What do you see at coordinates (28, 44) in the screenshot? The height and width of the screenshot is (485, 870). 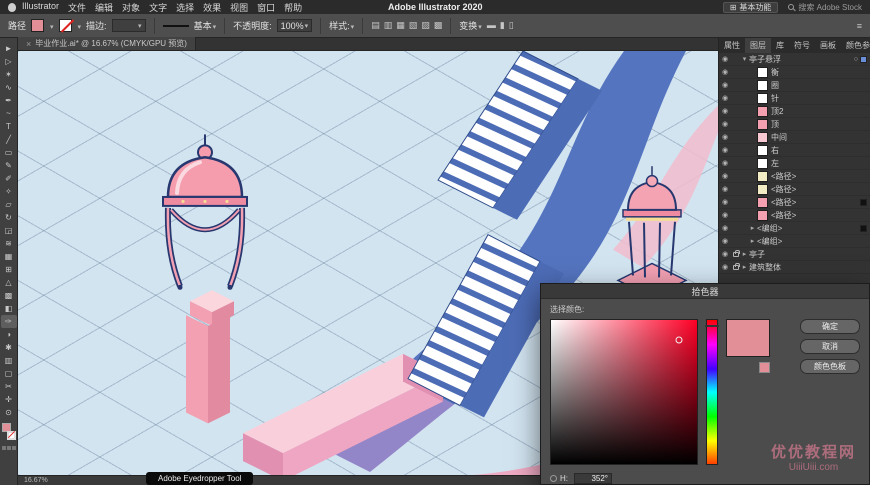 I see `tab-close-icon: ×` at bounding box center [28, 44].